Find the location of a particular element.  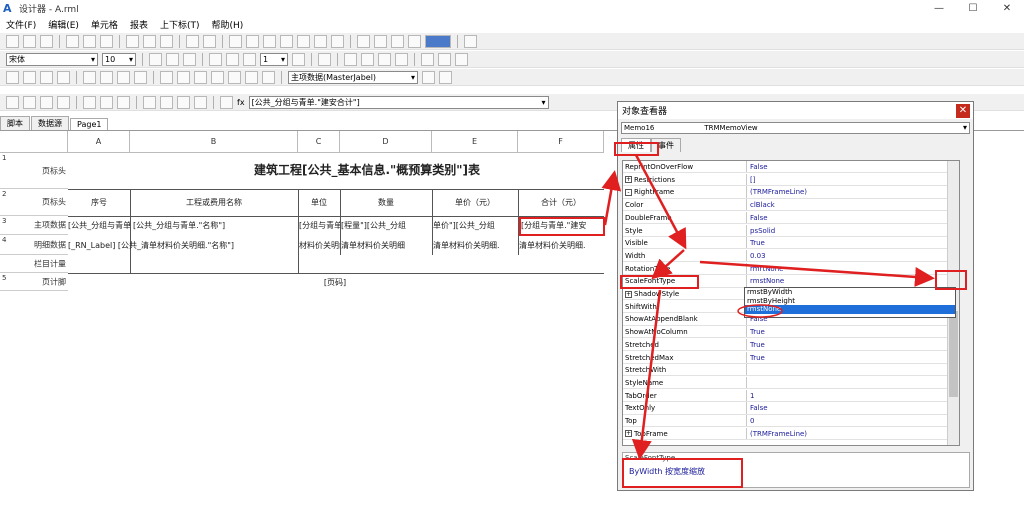

insert-chart-icon is located at coordinates (123, 102).